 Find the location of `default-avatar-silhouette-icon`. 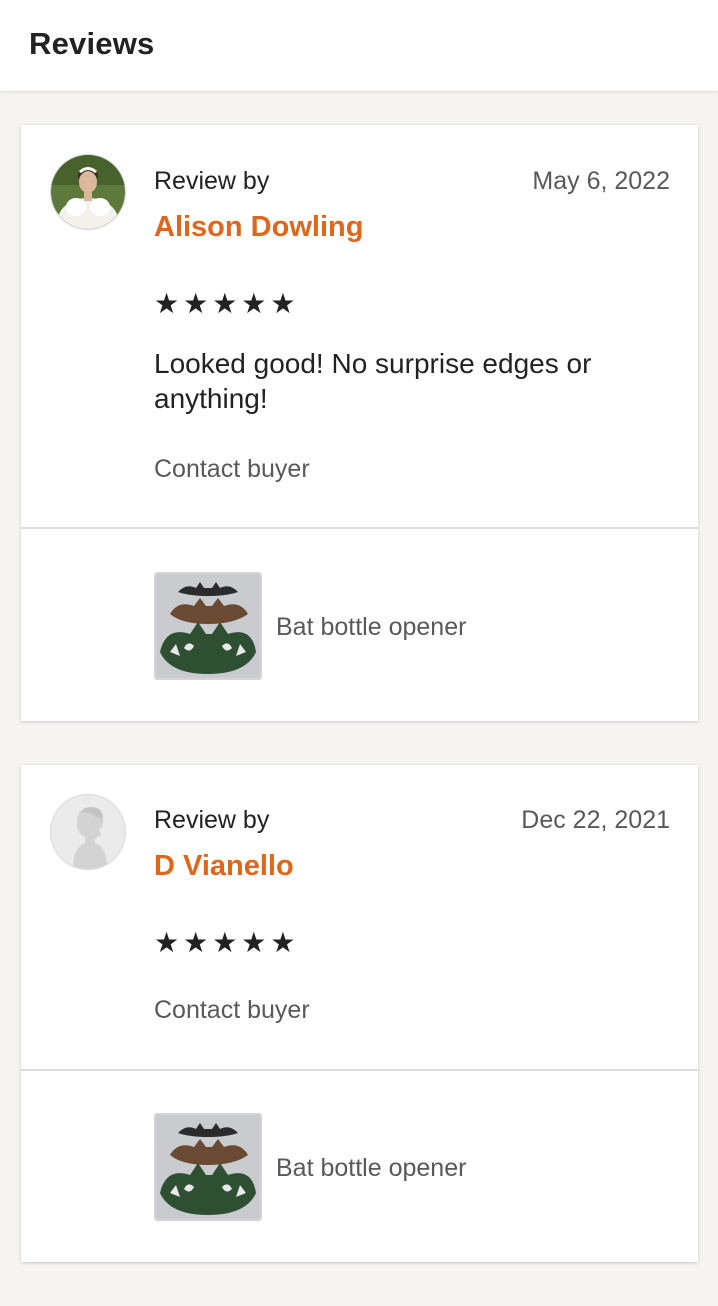

default-avatar-silhouette-icon is located at coordinates (88, 832).